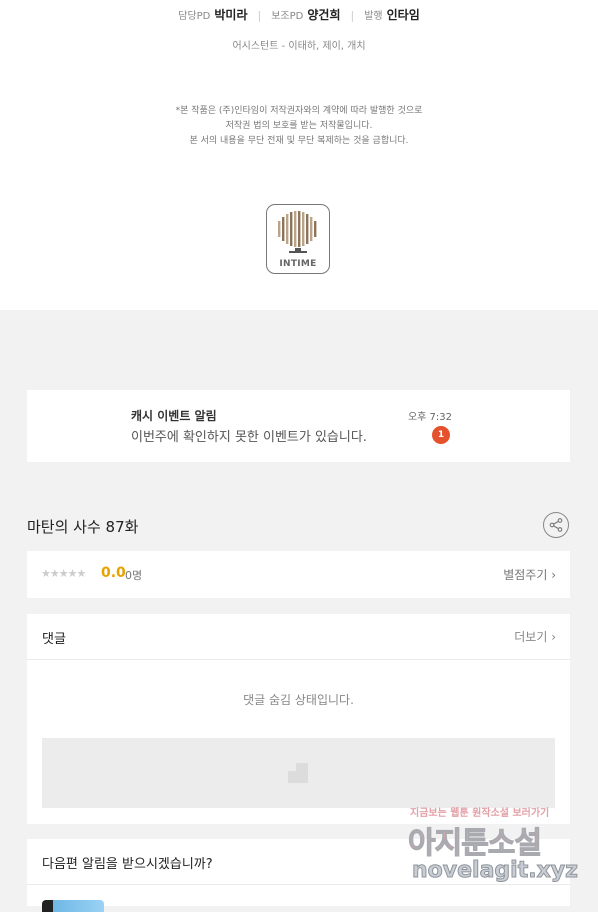 The image size is (598, 912). I want to click on image-placeholder-icon, so click(298, 773).